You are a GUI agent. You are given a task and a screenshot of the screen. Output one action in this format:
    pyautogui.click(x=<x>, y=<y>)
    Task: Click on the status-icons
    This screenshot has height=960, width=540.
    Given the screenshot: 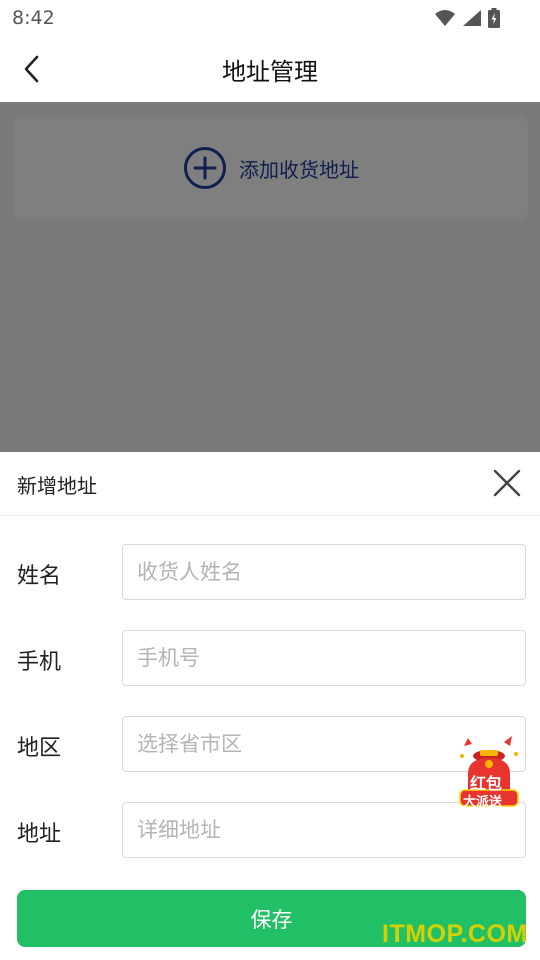 What is the action you would take?
    pyautogui.click(x=467, y=18)
    